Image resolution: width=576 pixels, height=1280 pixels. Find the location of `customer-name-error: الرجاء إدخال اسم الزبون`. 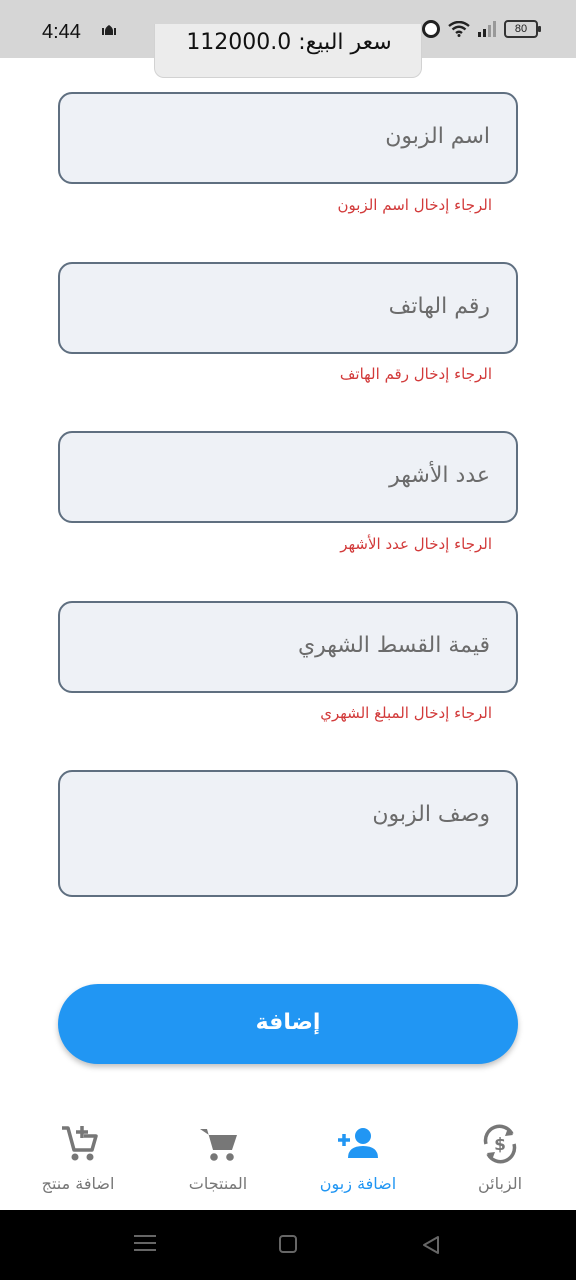

customer-name-error: الرجاء إدخال اسم الزبون is located at coordinates (414, 205).